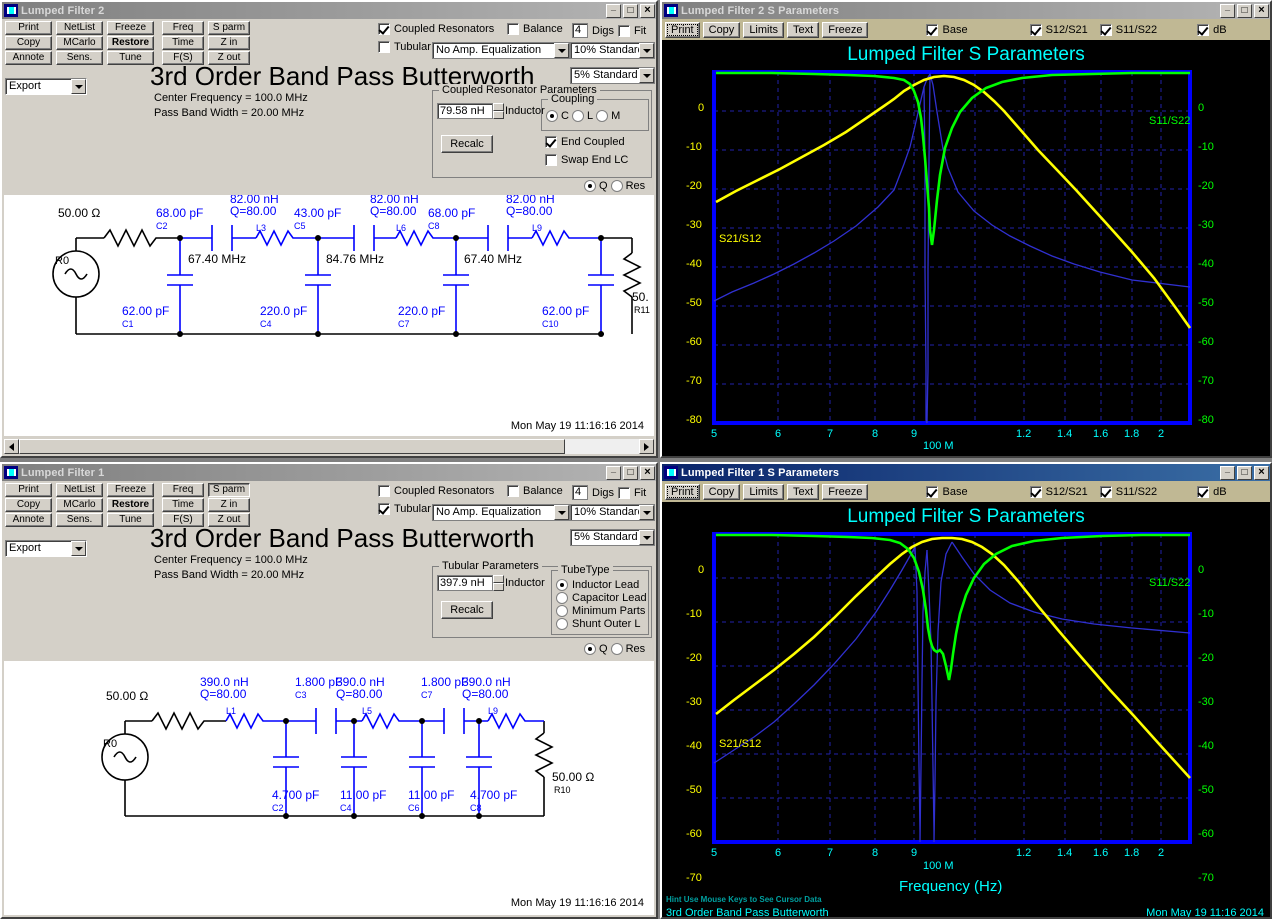 The height and width of the screenshot is (919, 1272). What do you see at coordinates (601, 624) in the screenshot?
I see `tubetype-option-shunt-outer-l: Shunt Outer L` at bounding box center [601, 624].